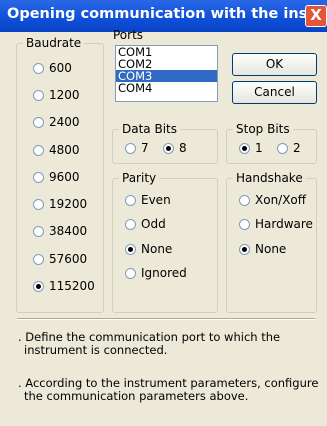  What do you see at coordinates (137, 148) in the screenshot?
I see `data-bits-option: 7` at bounding box center [137, 148].